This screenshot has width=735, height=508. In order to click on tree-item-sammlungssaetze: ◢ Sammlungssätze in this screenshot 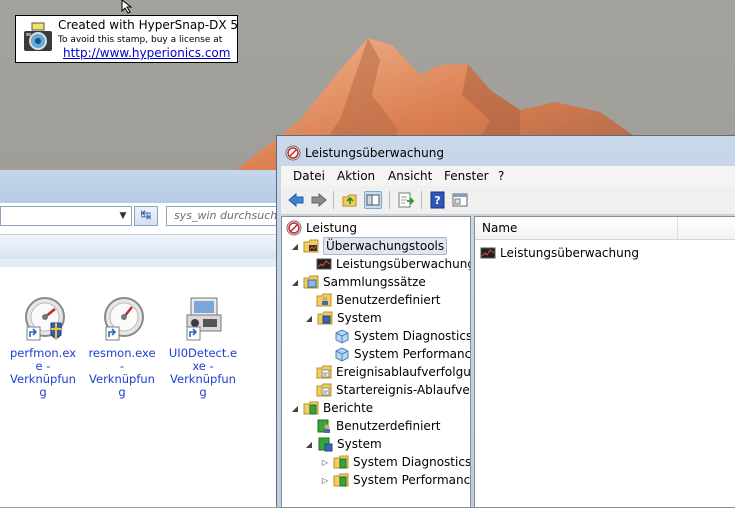, I will do `click(358, 282)`.